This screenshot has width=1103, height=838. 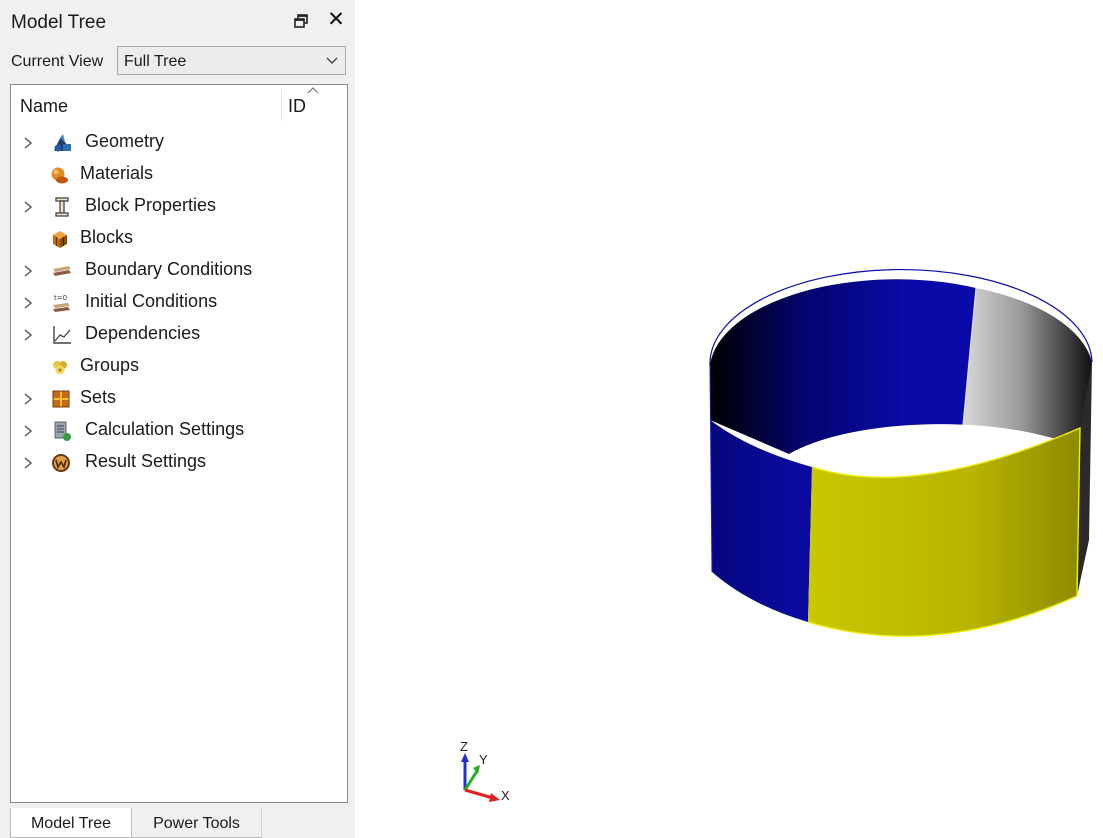 What do you see at coordinates (297, 106) in the screenshot?
I see `column-header-id: ID` at bounding box center [297, 106].